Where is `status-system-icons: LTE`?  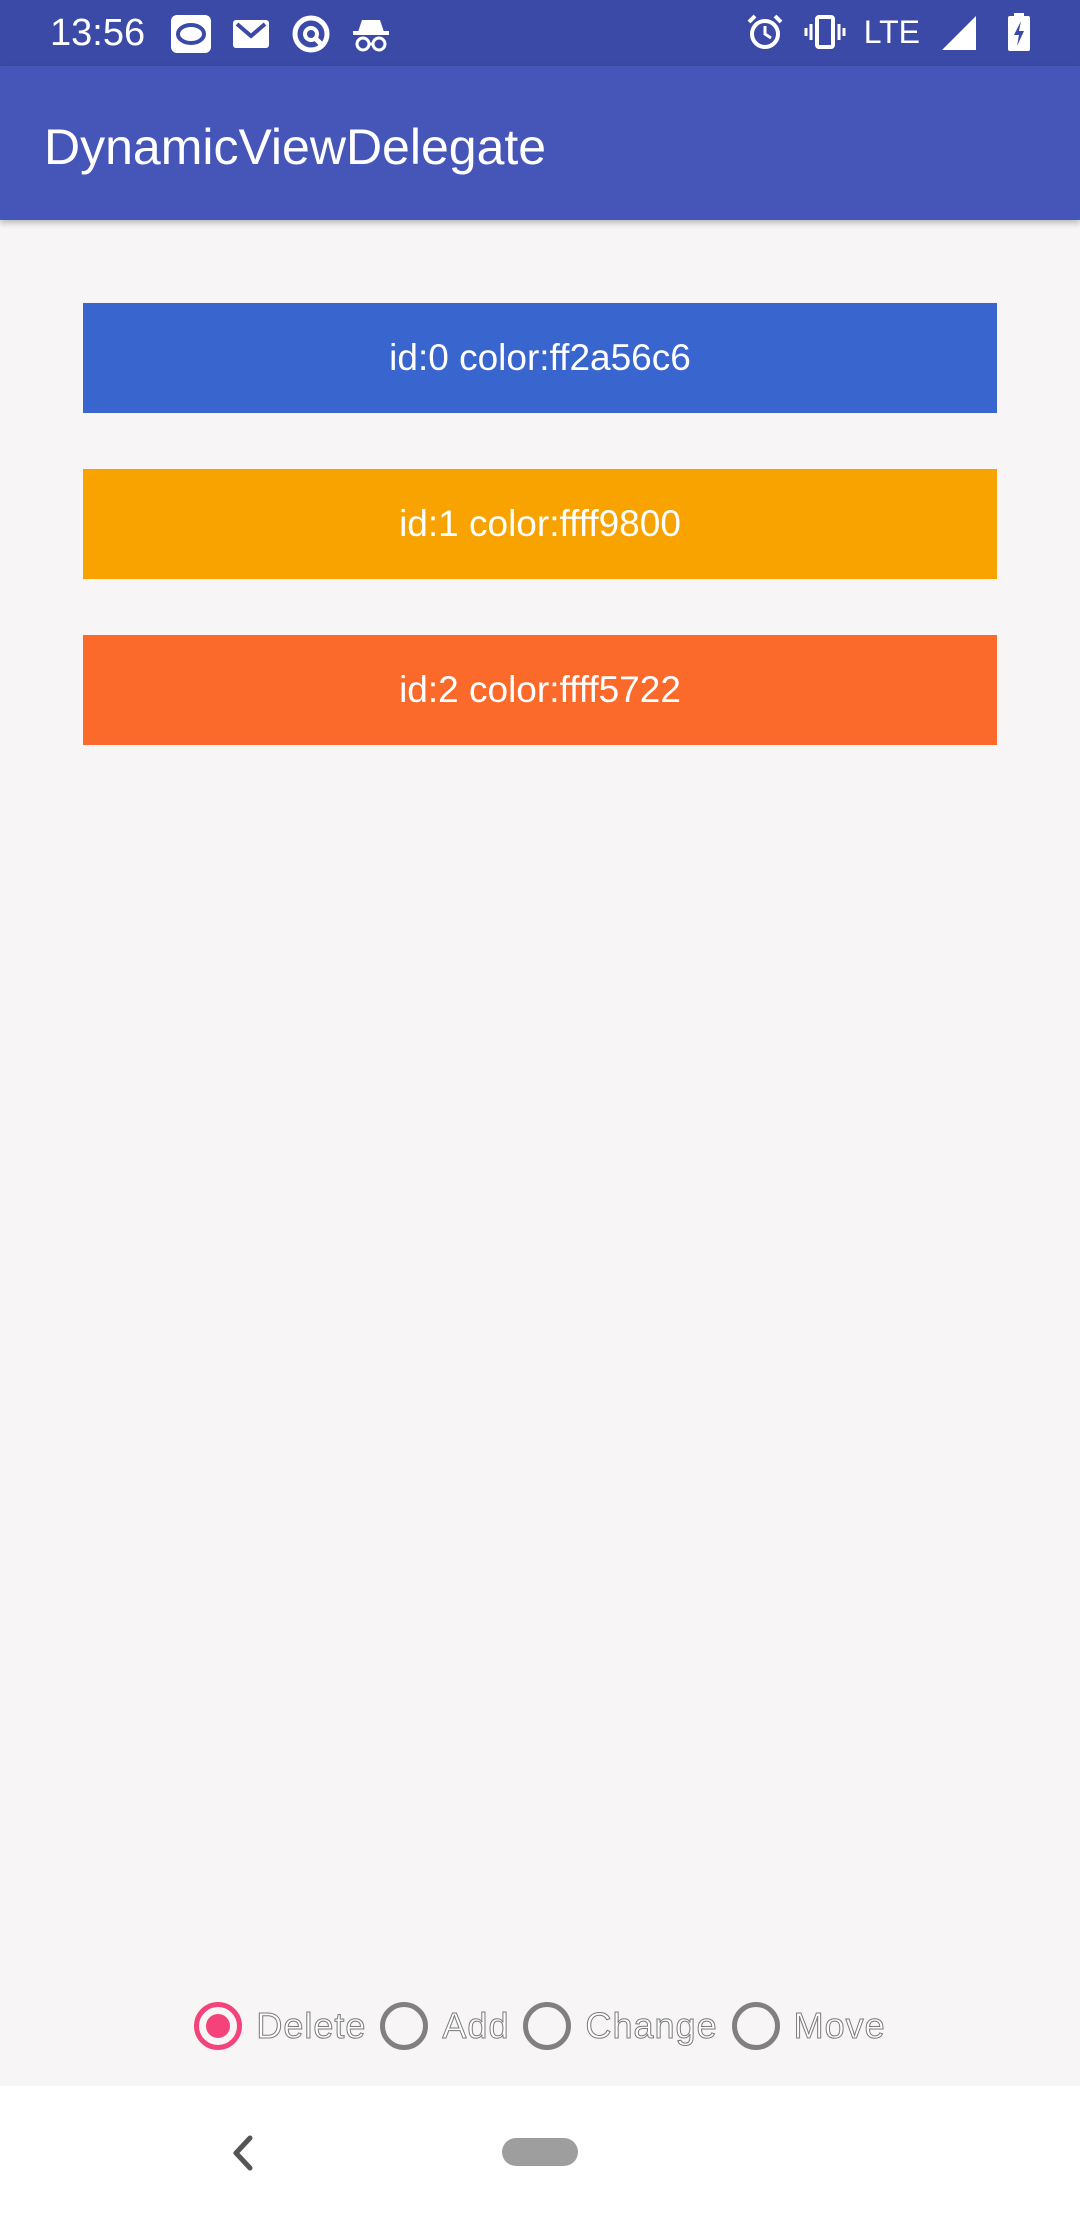 status-system-icons: LTE is located at coordinates (892, 32).